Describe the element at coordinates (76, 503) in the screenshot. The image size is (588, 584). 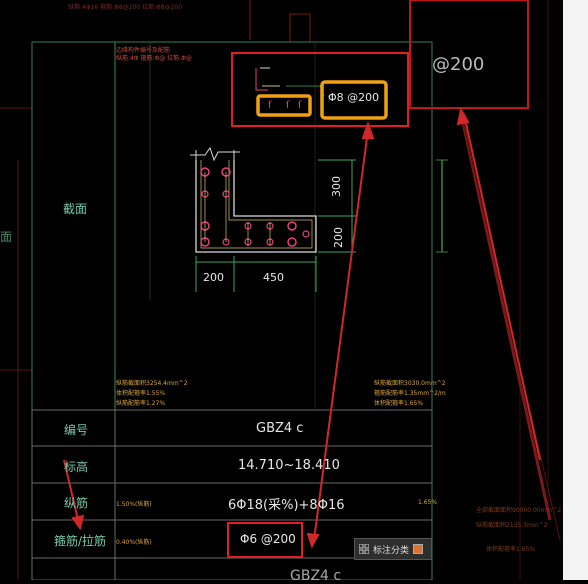
I see `row-label-longitudinal: 纵筋` at that location.